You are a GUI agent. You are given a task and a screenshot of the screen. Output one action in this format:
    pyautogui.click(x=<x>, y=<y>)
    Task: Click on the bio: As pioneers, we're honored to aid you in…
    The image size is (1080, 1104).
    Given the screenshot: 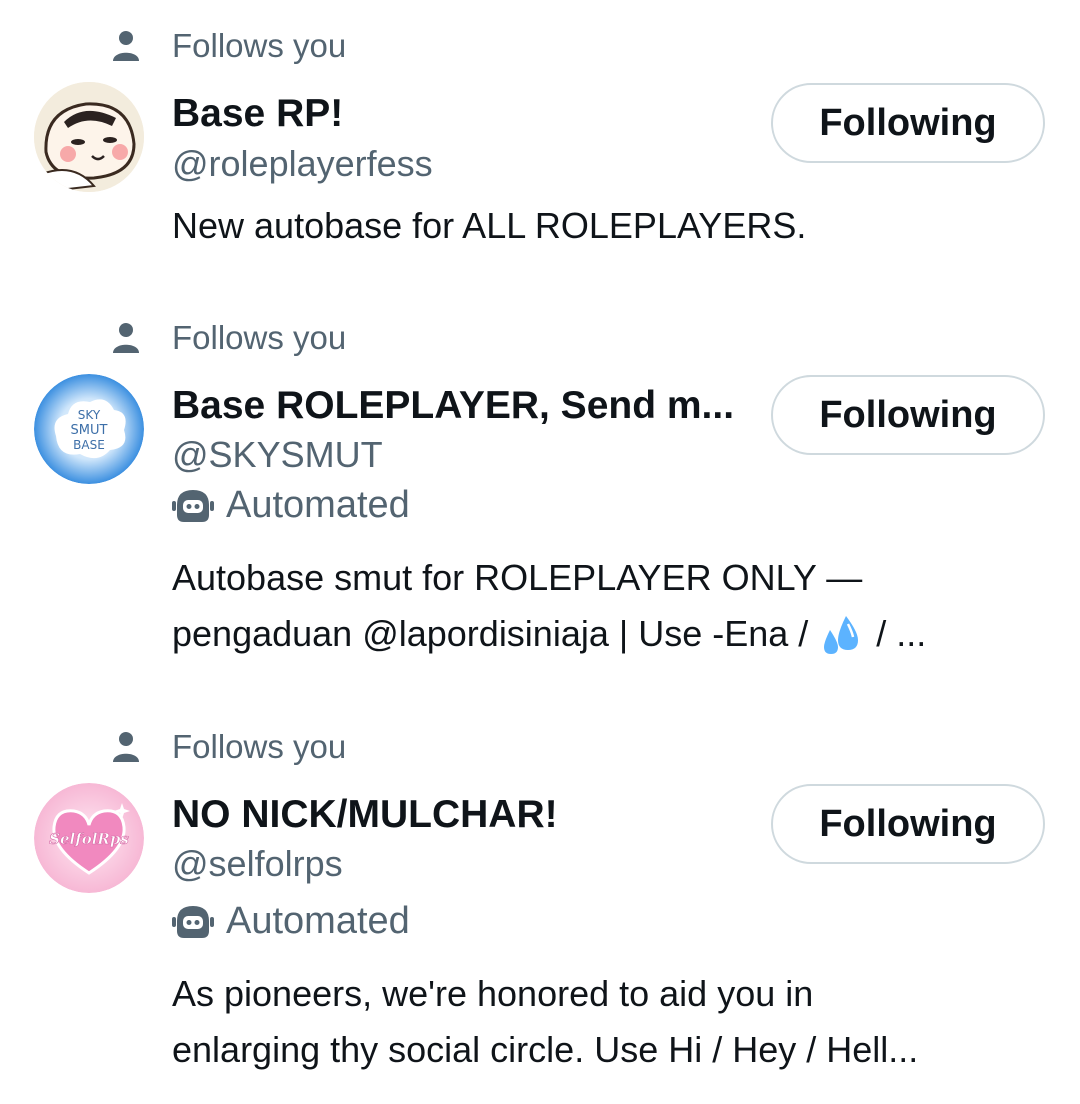 What is the action you would take?
    pyautogui.click(x=612, y=1022)
    